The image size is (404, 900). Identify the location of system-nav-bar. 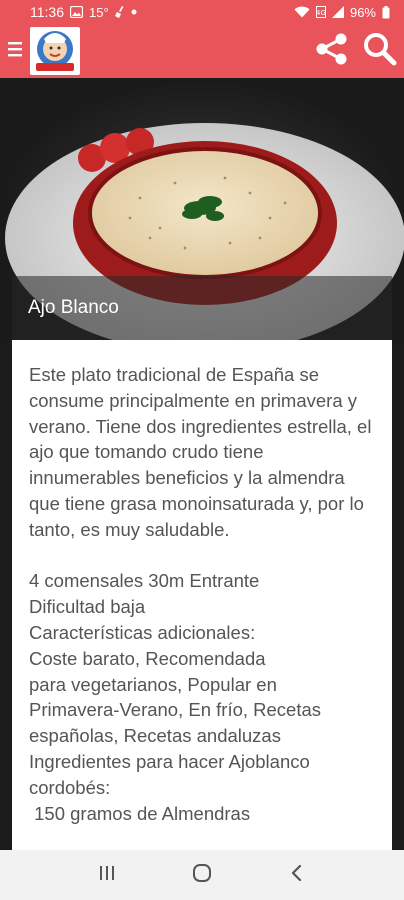
(202, 875).